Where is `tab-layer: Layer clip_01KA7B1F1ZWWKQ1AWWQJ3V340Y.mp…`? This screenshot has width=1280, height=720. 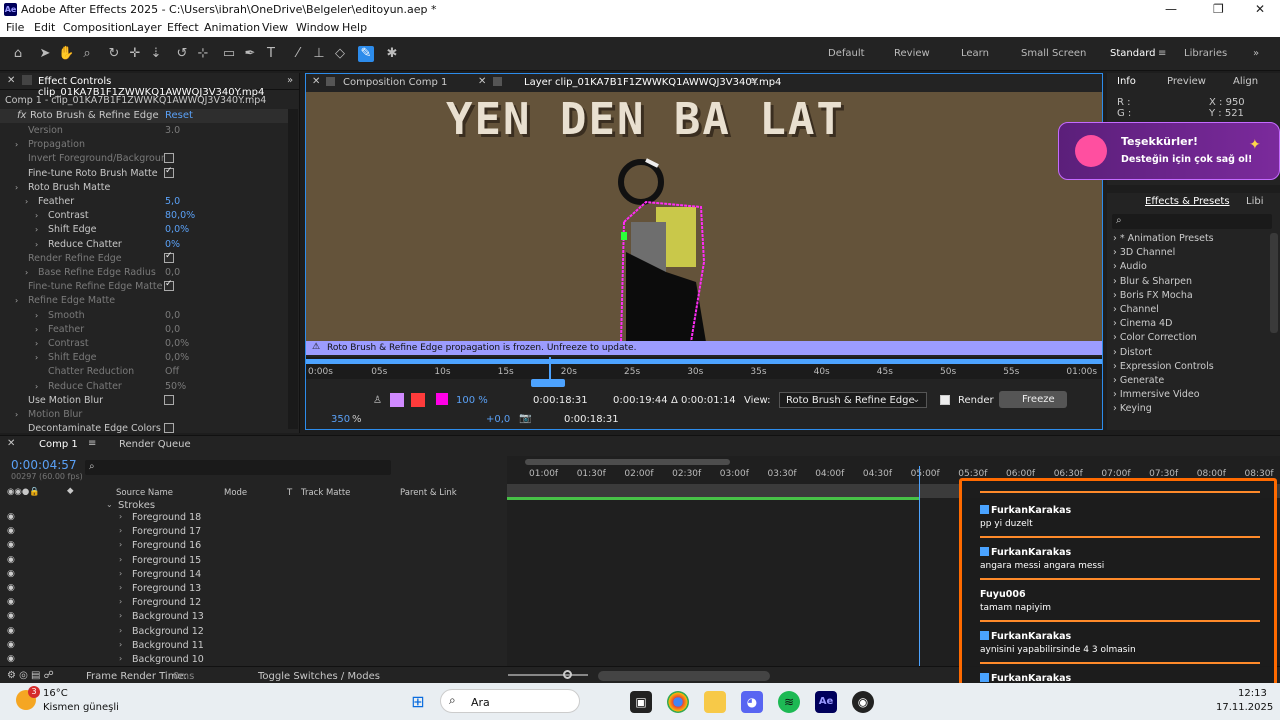
tab-layer: Layer clip_01KA7B1F1ZWWKQ1AWWQJ3V340Y.mp… is located at coordinates (652, 82).